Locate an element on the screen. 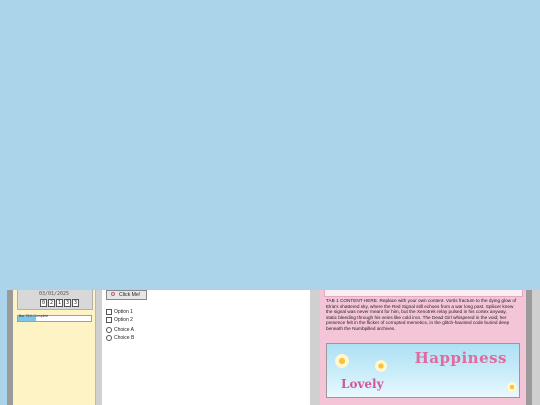 The height and width of the screenshot is (405, 540). radio-label: Choice A is located at coordinates (124, 330).